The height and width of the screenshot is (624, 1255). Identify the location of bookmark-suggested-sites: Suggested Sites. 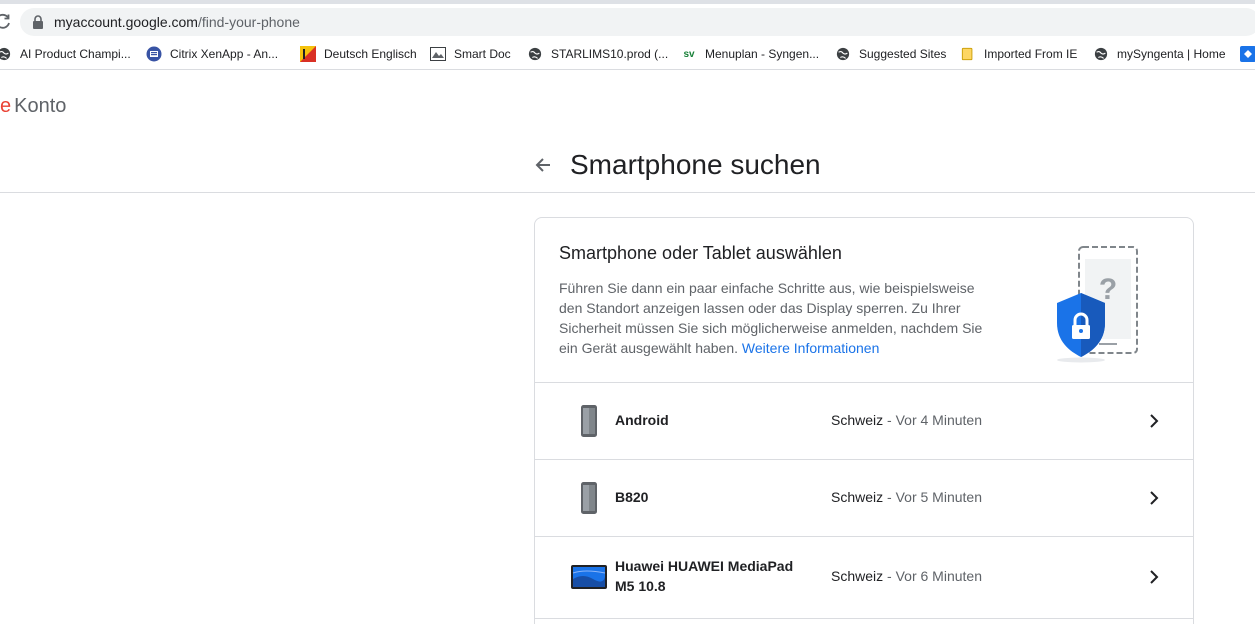
(890, 54).